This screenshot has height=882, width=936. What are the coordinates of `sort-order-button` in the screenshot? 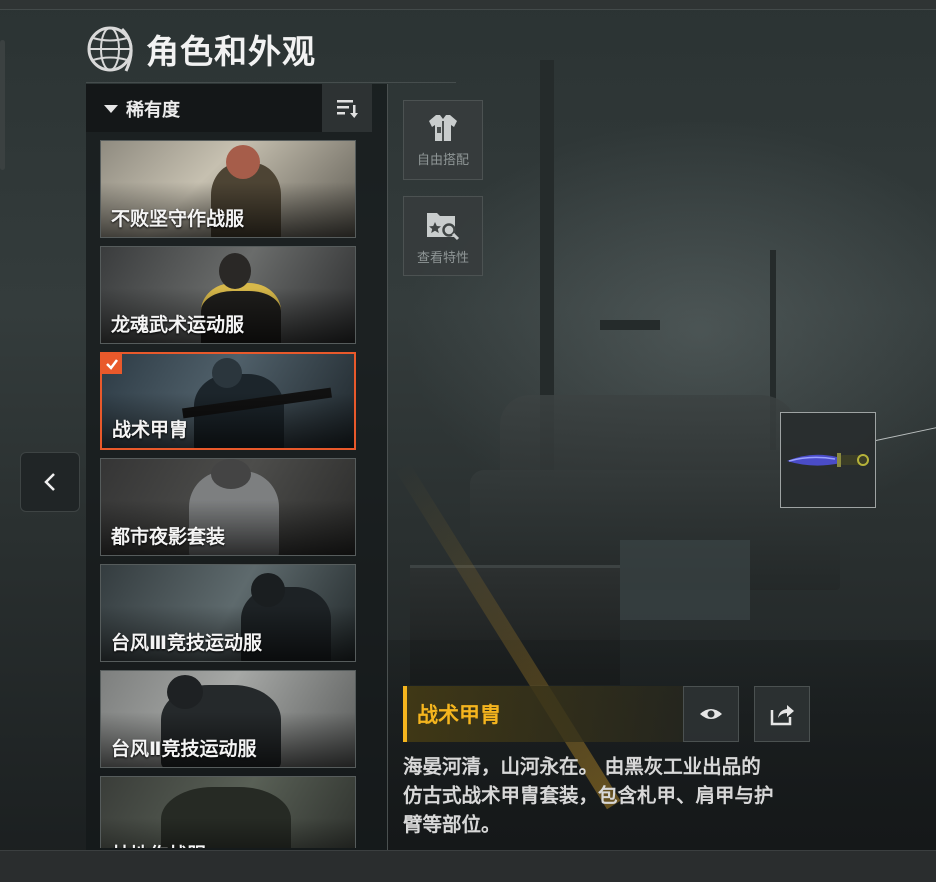 It's located at (347, 108).